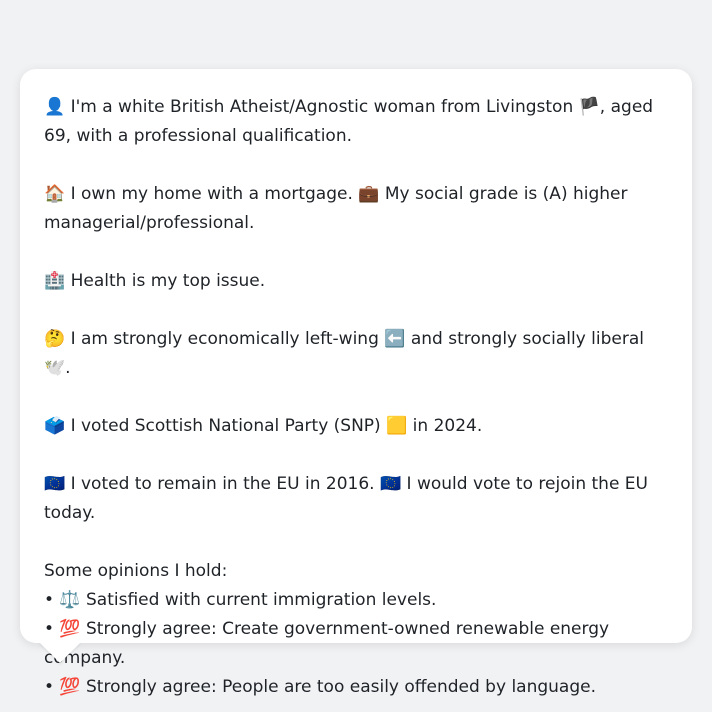 The width and height of the screenshot is (712, 712). Describe the element at coordinates (155, 281) in the screenshot. I see `profile-top-issue: 🏥 Health is my top issue.` at that location.